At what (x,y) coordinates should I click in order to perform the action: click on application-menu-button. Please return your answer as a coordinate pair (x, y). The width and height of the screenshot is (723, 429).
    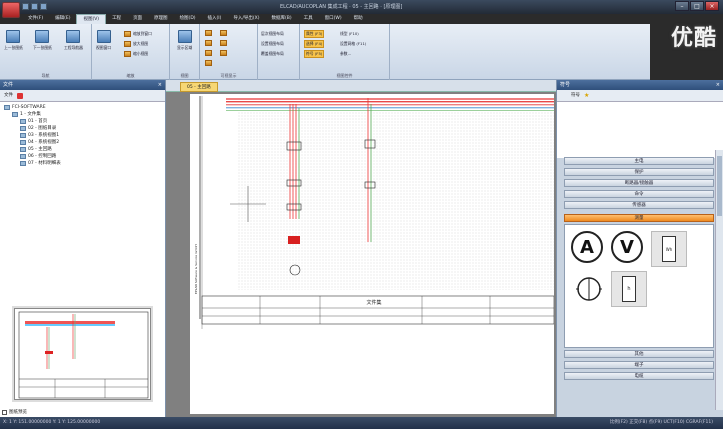
    Looking at the image, I should click on (11, 10).